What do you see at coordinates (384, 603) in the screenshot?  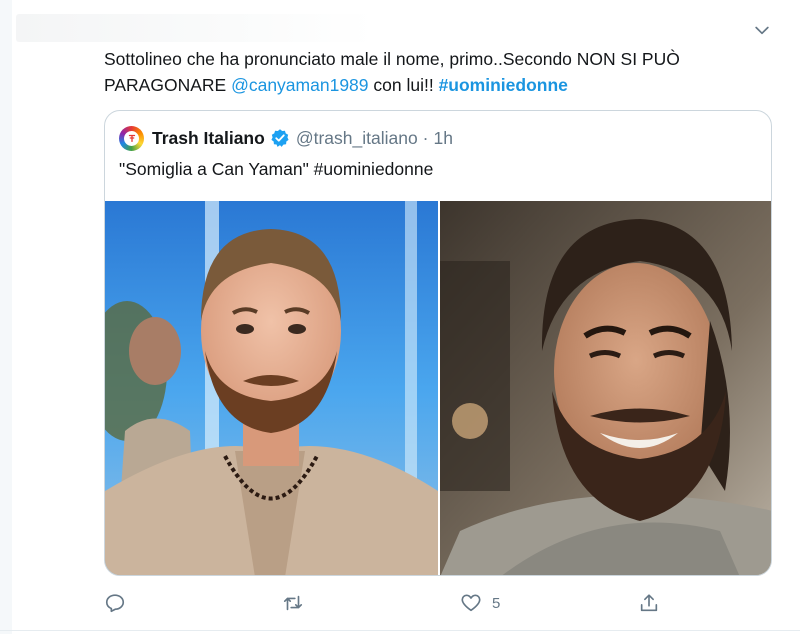 I see `tweet-actions: 5` at bounding box center [384, 603].